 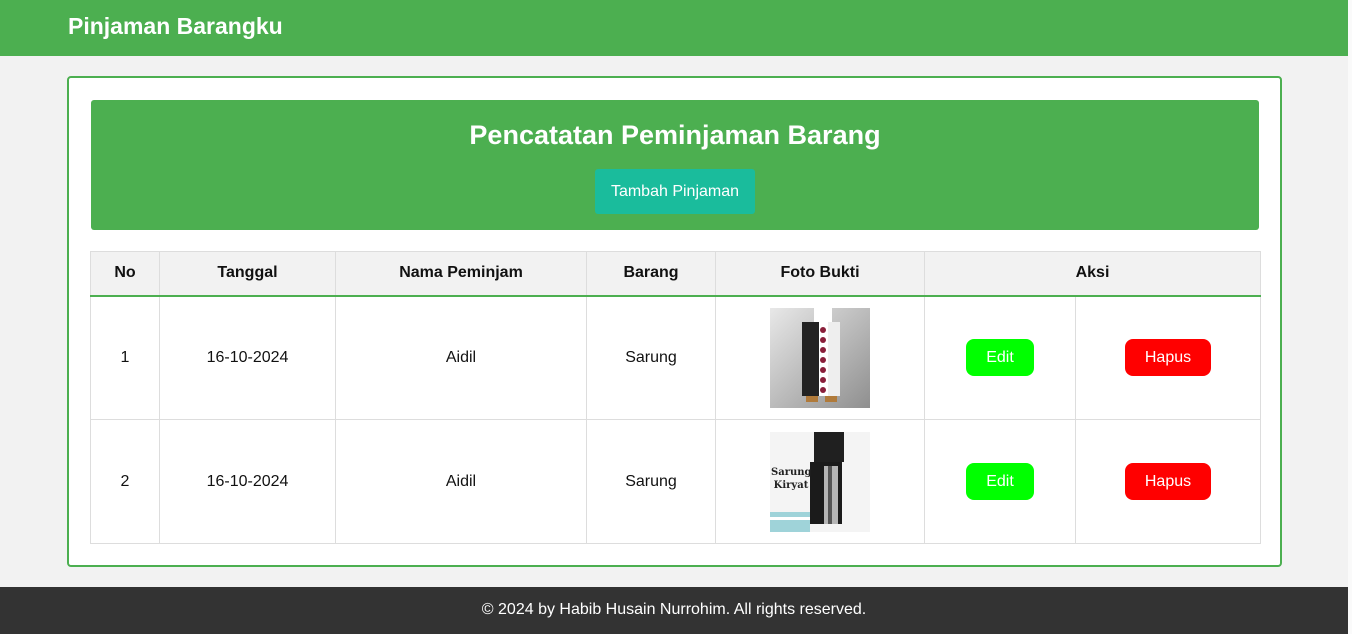 What do you see at coordinates (791, 478) in the screenshot?
I see `photo-caption: Sarung Kiryat` at bounding box center [791, 478].